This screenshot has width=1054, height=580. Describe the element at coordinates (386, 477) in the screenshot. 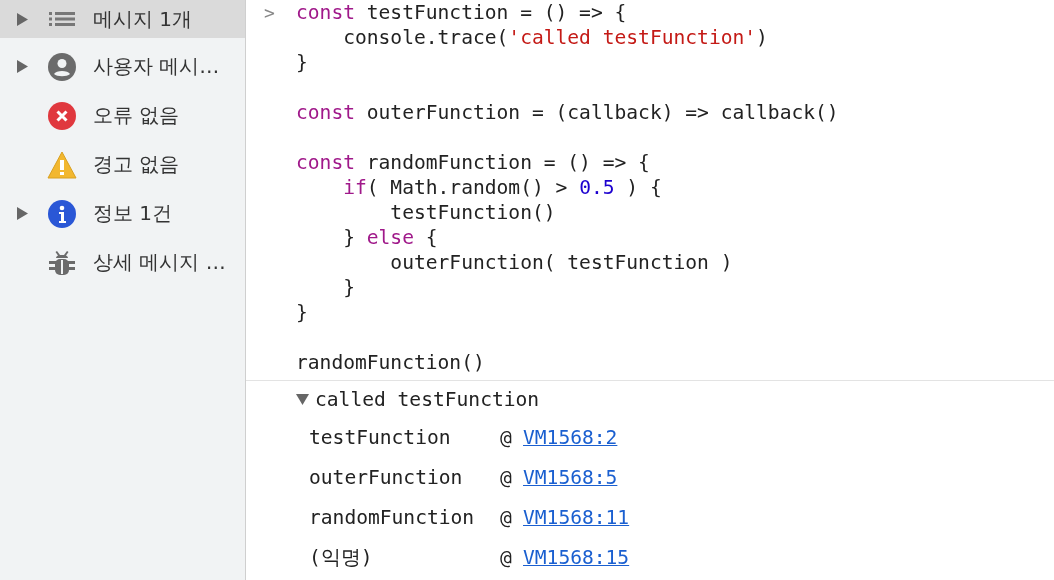

I see `function-name: outerFunction` at that location.